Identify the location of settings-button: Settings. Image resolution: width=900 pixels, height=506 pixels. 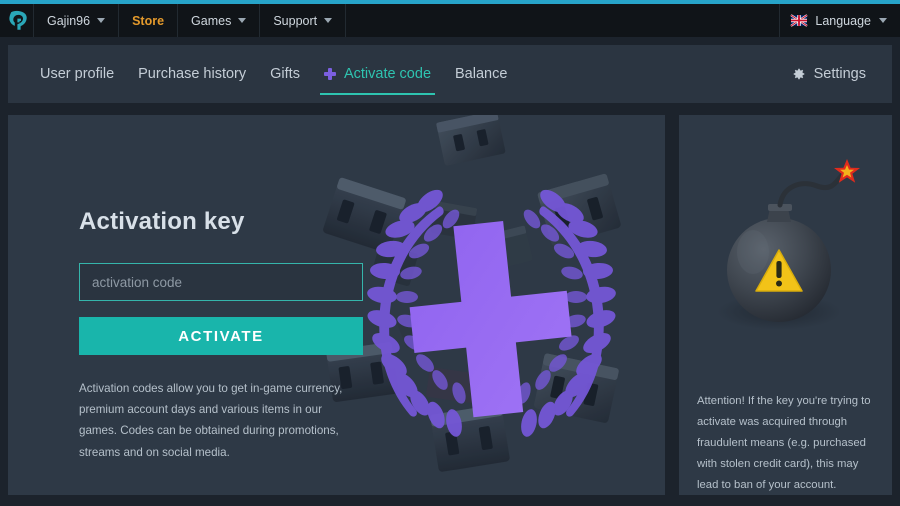
(832, 74).